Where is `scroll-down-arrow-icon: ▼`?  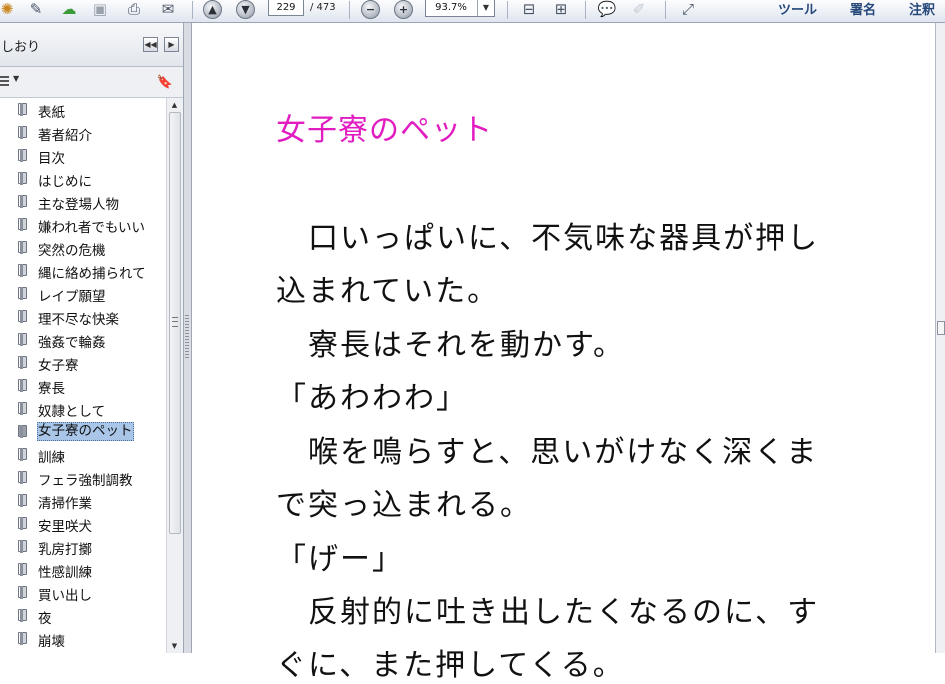 scroll-down-arrow-icon: ▼ is located at coordinates (174, 646).